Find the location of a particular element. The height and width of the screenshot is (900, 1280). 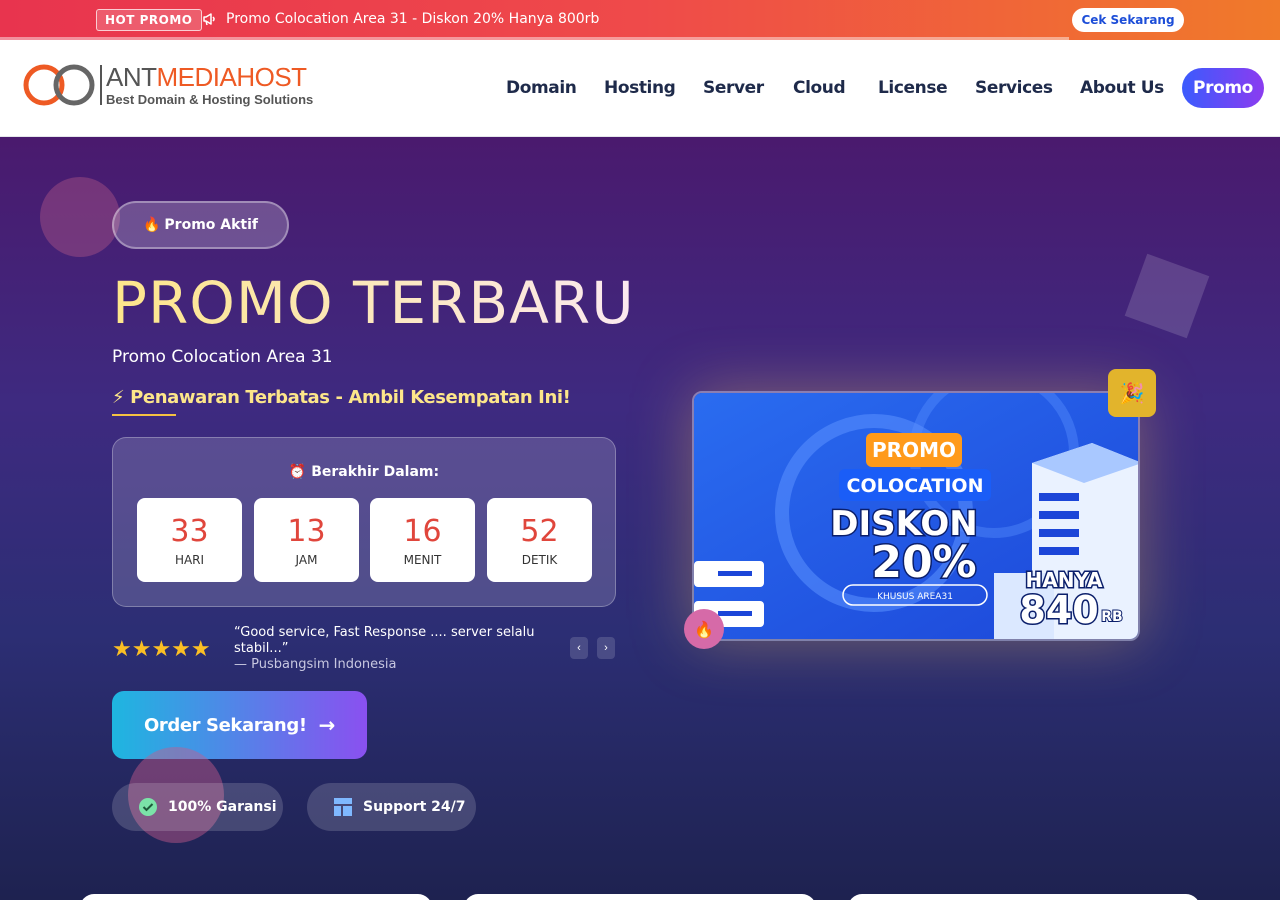

countdown-unit: HARI is located at coordinates (189, 560).